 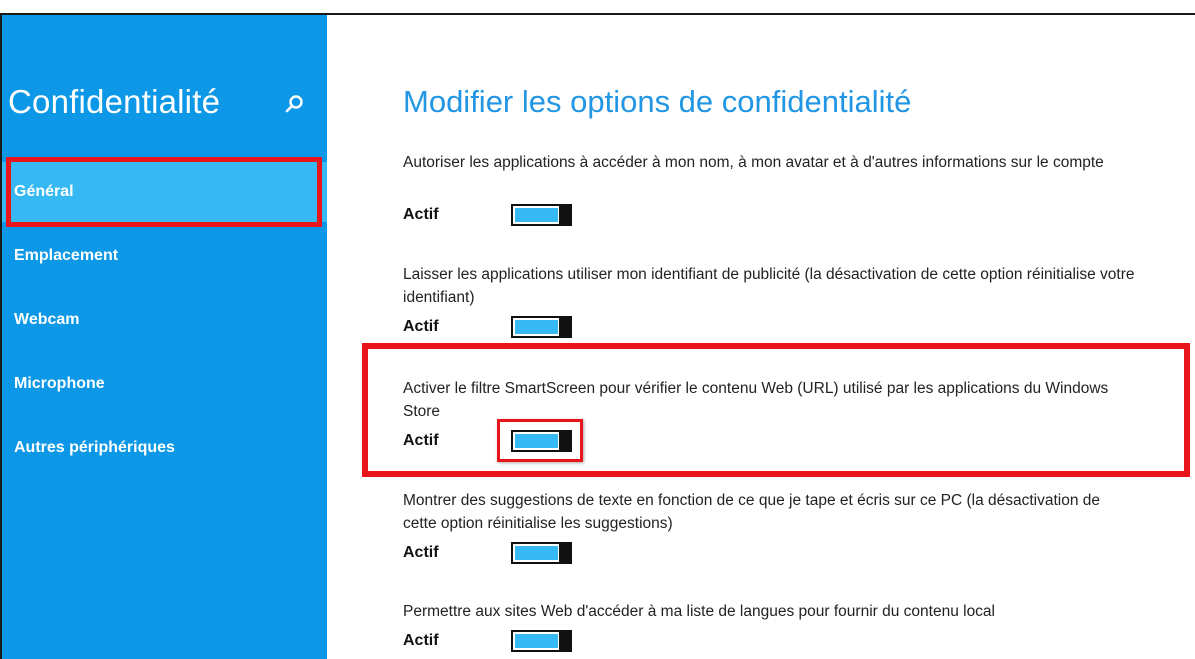 What do you see at coordinates (164, 384) in the screenshot?
I see `sidebar-item-microphone: Microphone` at bounding box center [164, 384].